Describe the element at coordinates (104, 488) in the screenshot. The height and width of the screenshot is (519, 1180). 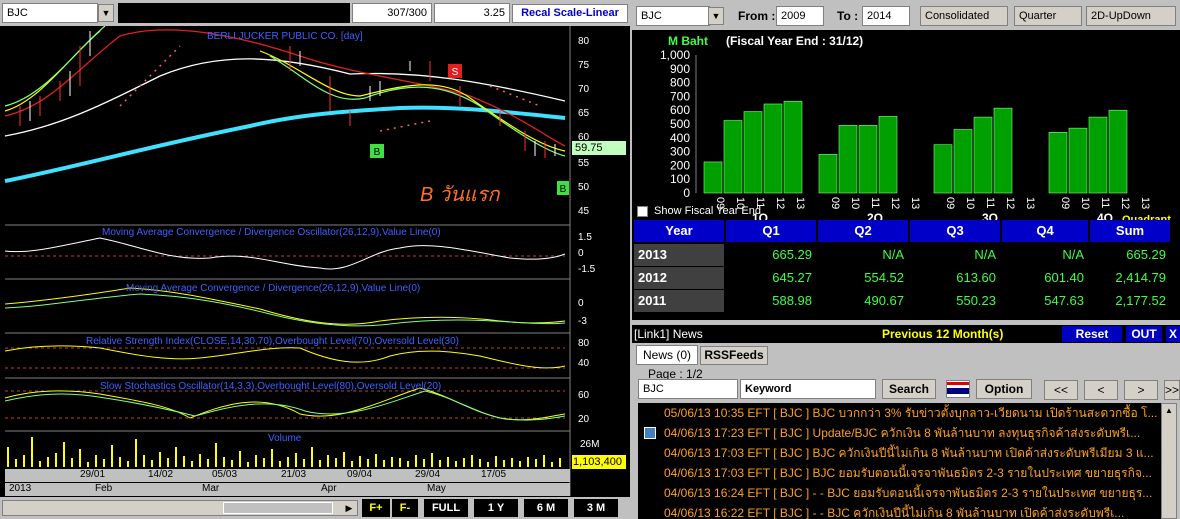
I see `month-label: Feb` at that location.